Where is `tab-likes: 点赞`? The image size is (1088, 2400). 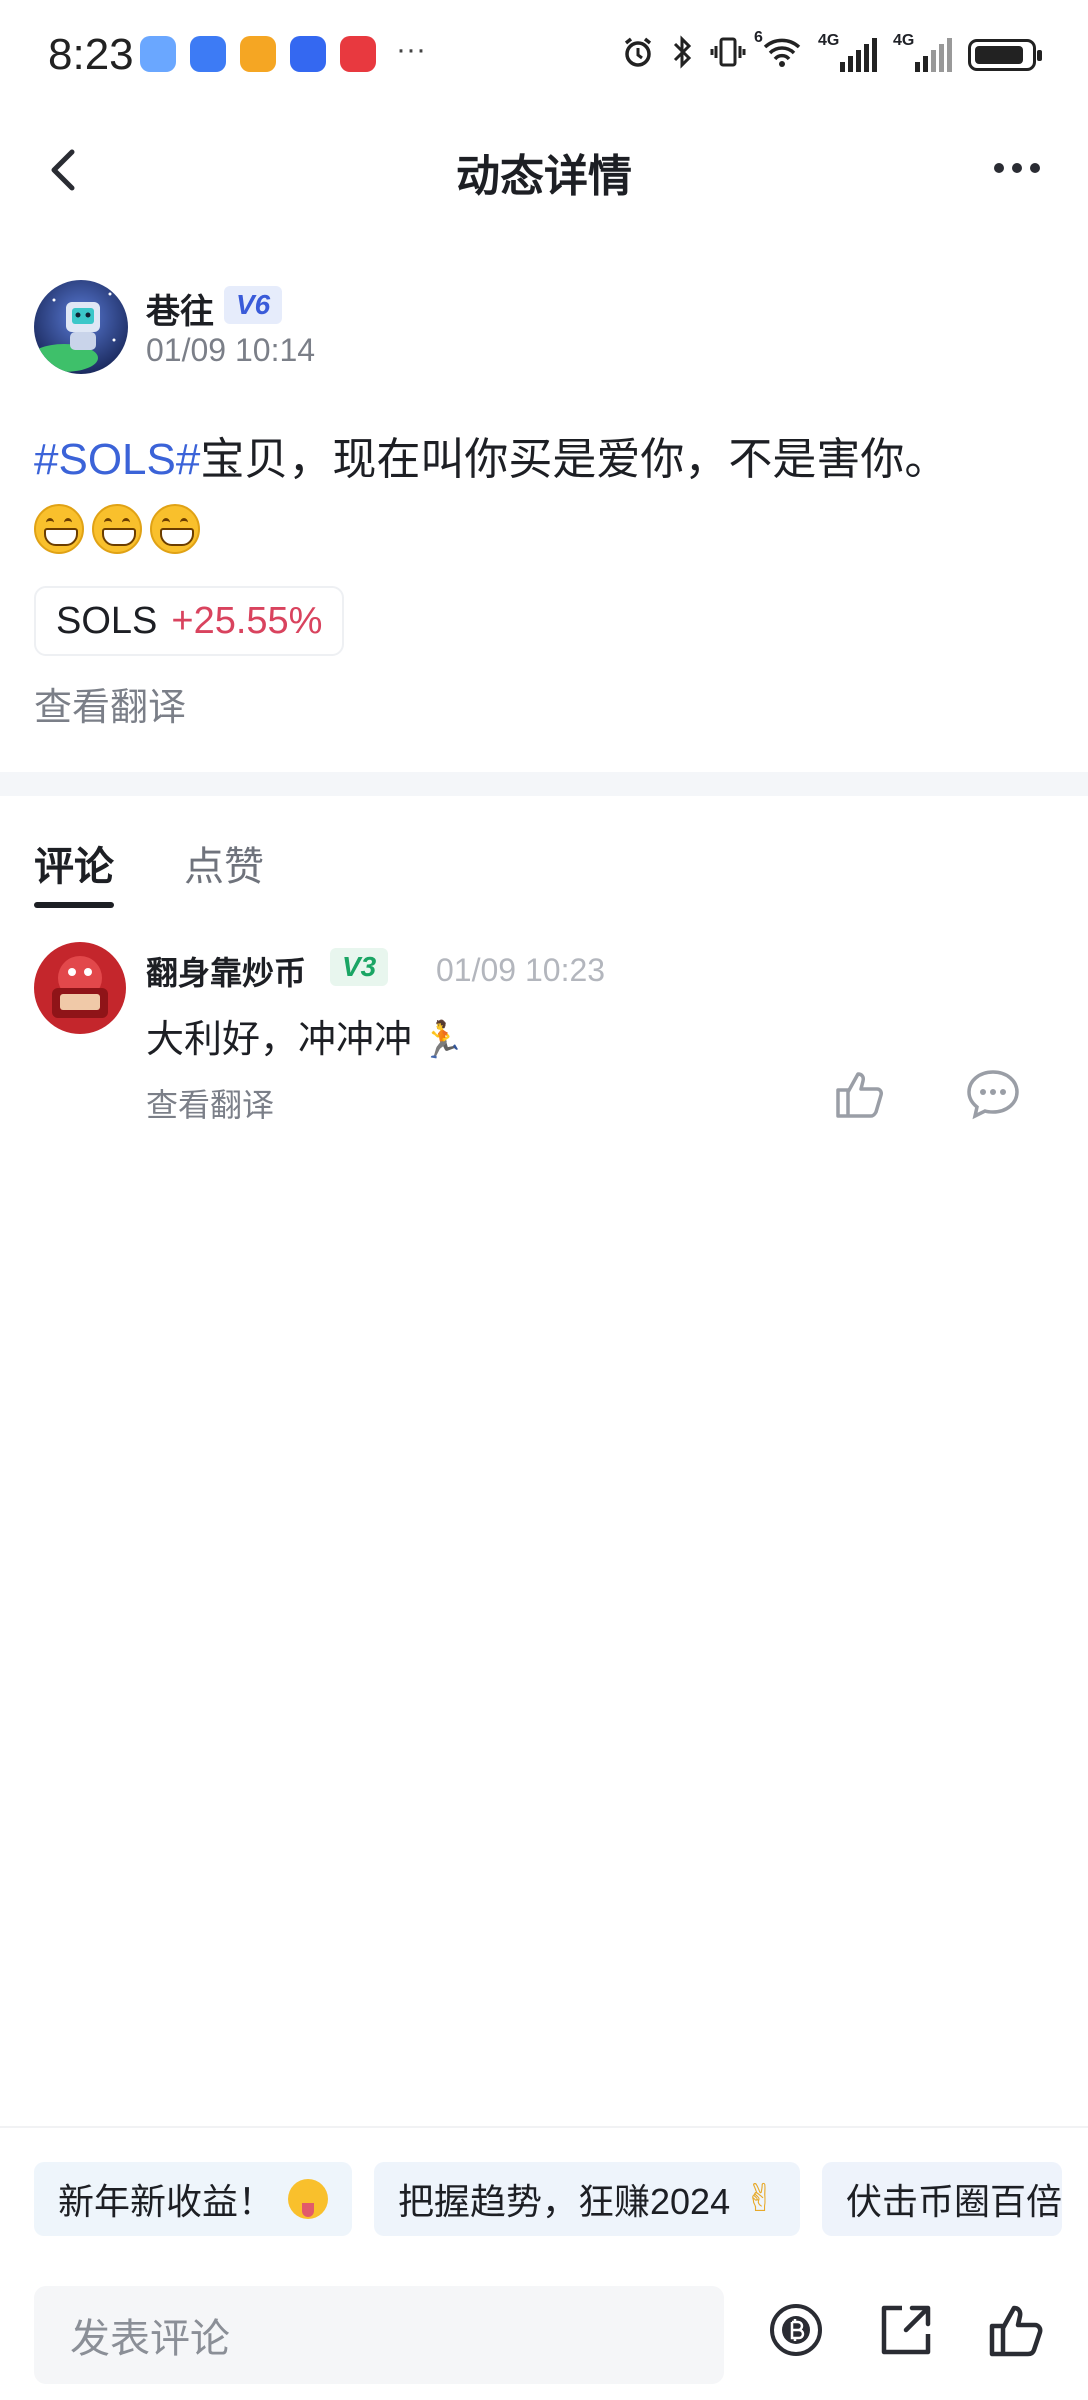 tab-likes: 点赞 is located at coordinates (224, 870).